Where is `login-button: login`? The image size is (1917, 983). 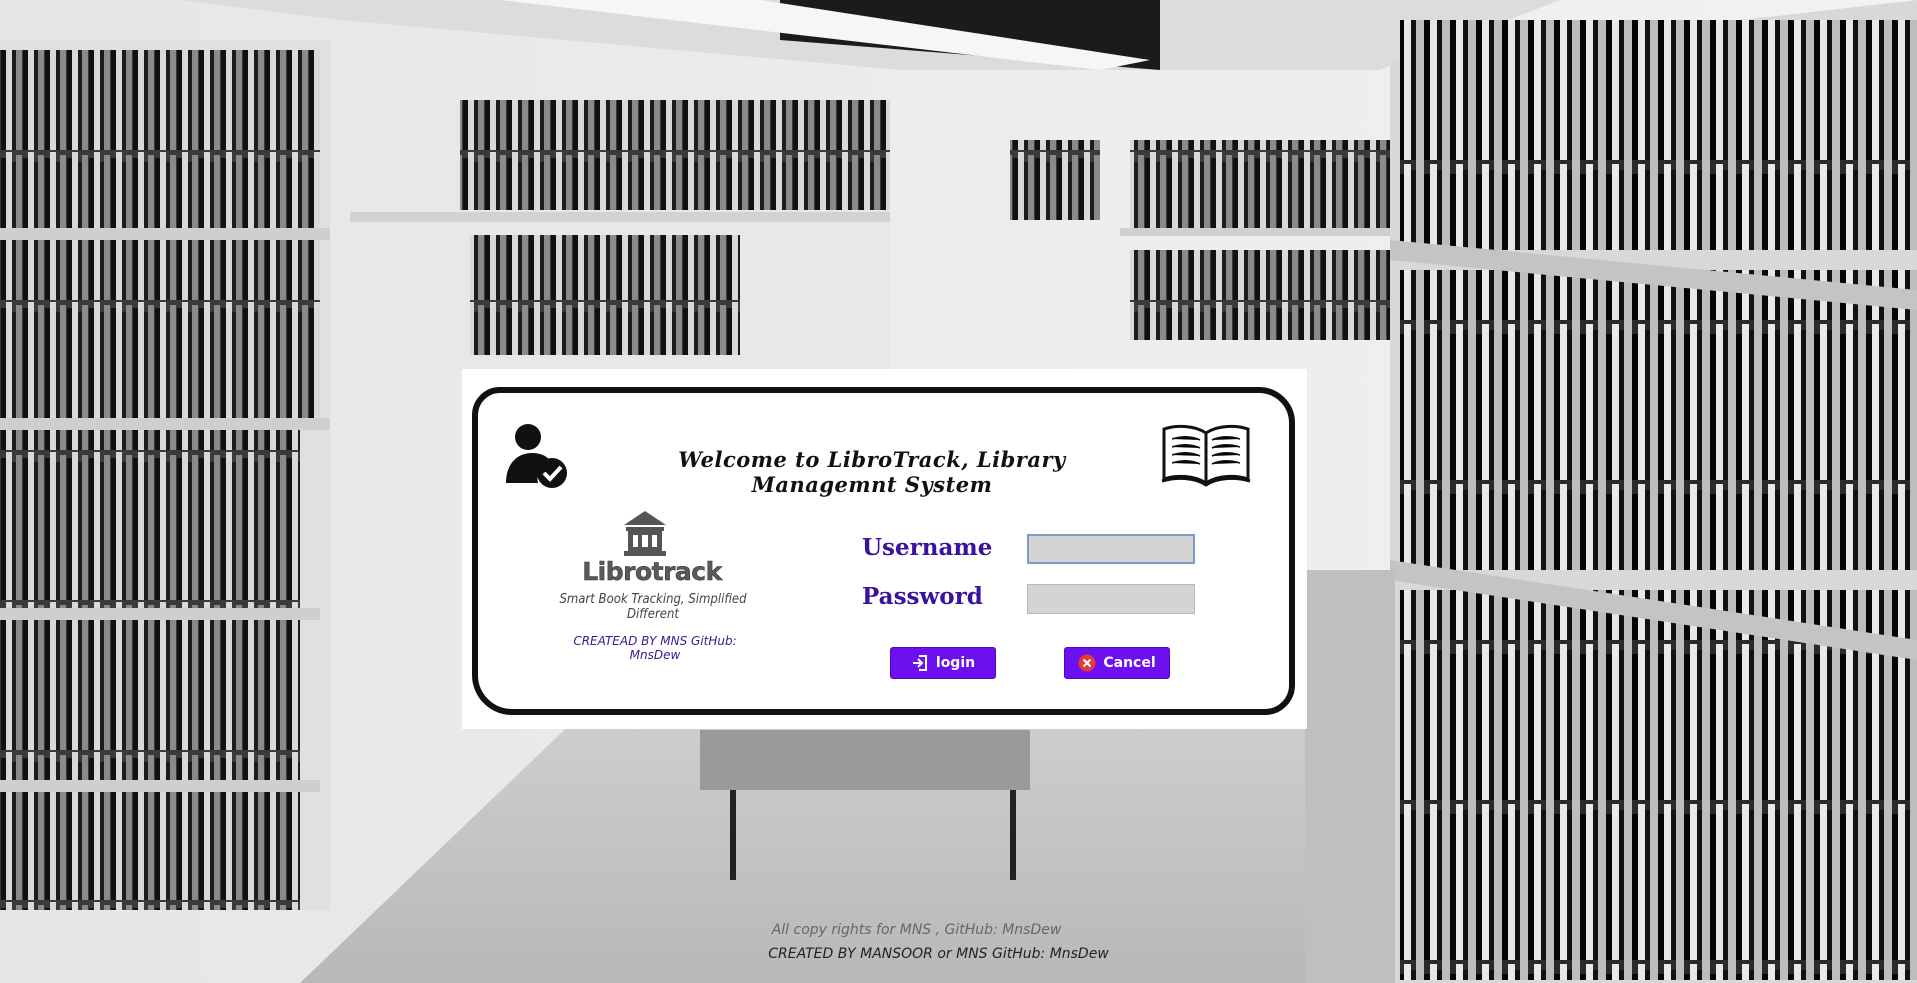 login-button: login is located at coordinates (943, 663).